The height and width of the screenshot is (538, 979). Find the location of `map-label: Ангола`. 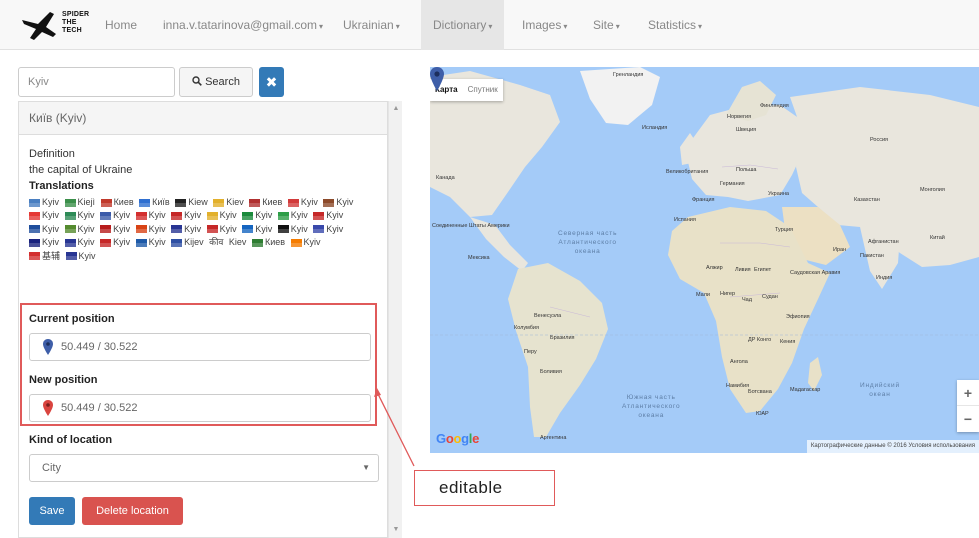

map-label: Ангола is located at coordinates (739, 362).